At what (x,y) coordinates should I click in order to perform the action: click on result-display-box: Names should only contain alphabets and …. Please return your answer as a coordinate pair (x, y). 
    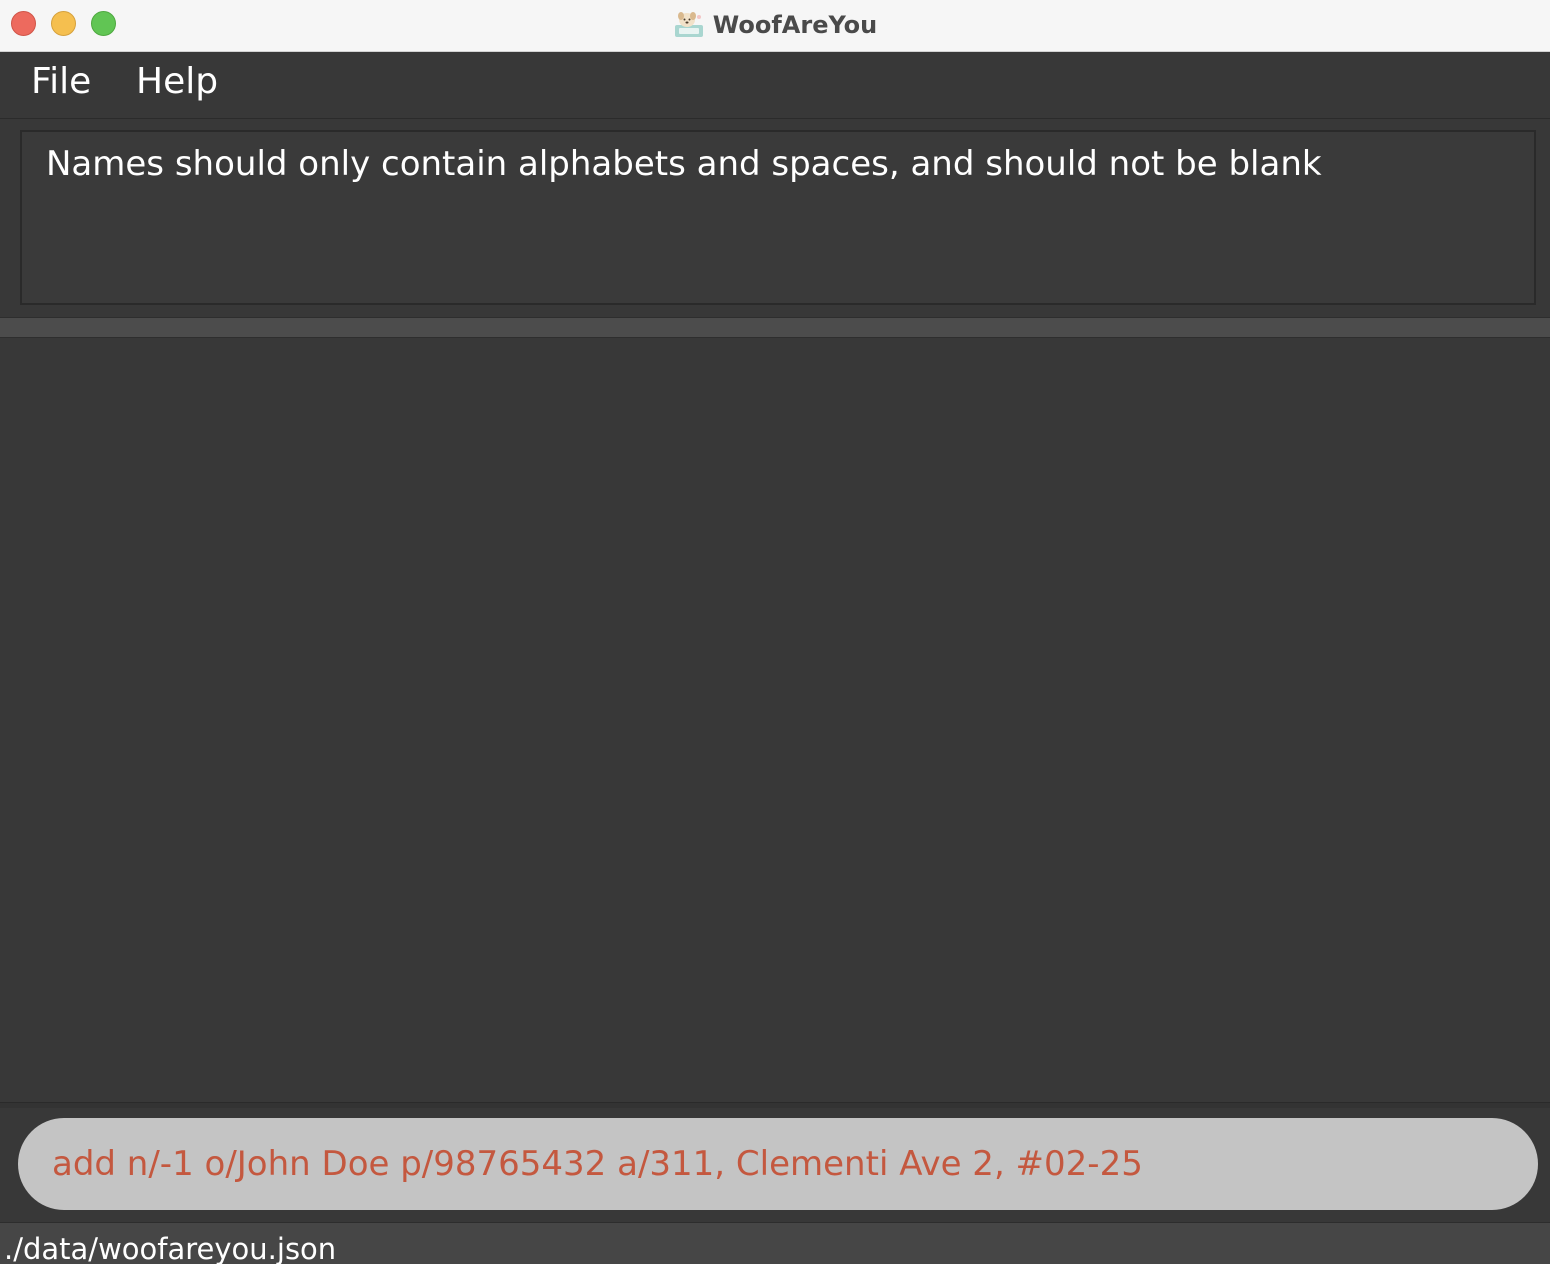
    Looking at the image, I should click on (778, 217).